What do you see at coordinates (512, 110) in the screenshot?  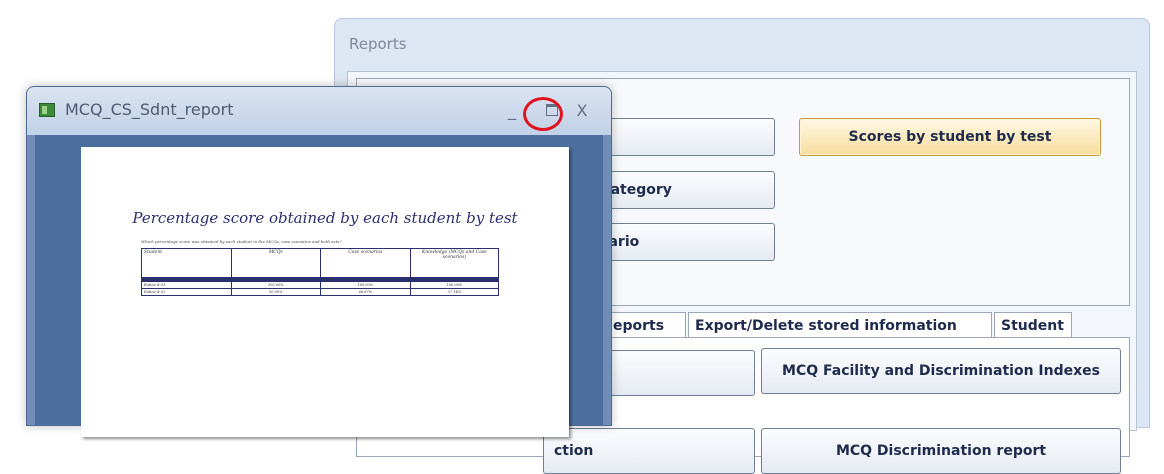 I see `minimize-button: _` at bounding box center [512, 110].